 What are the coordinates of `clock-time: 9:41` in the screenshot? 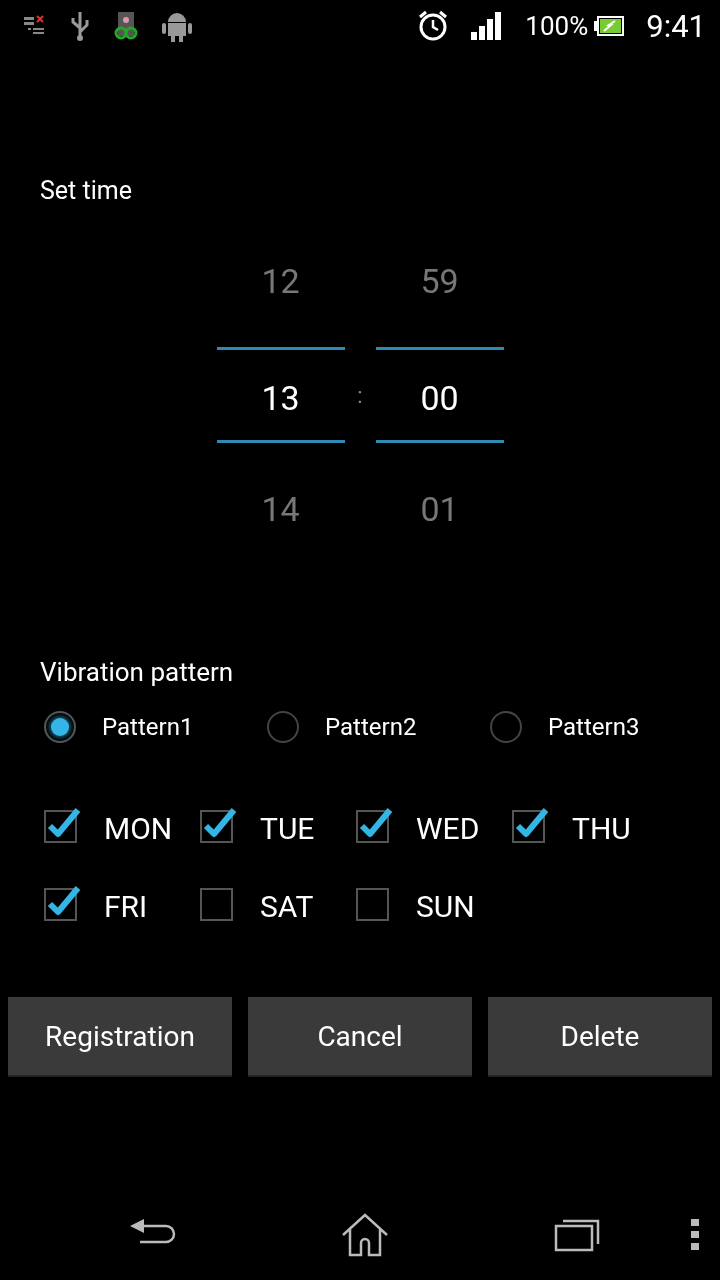 It's located at (676, 26).